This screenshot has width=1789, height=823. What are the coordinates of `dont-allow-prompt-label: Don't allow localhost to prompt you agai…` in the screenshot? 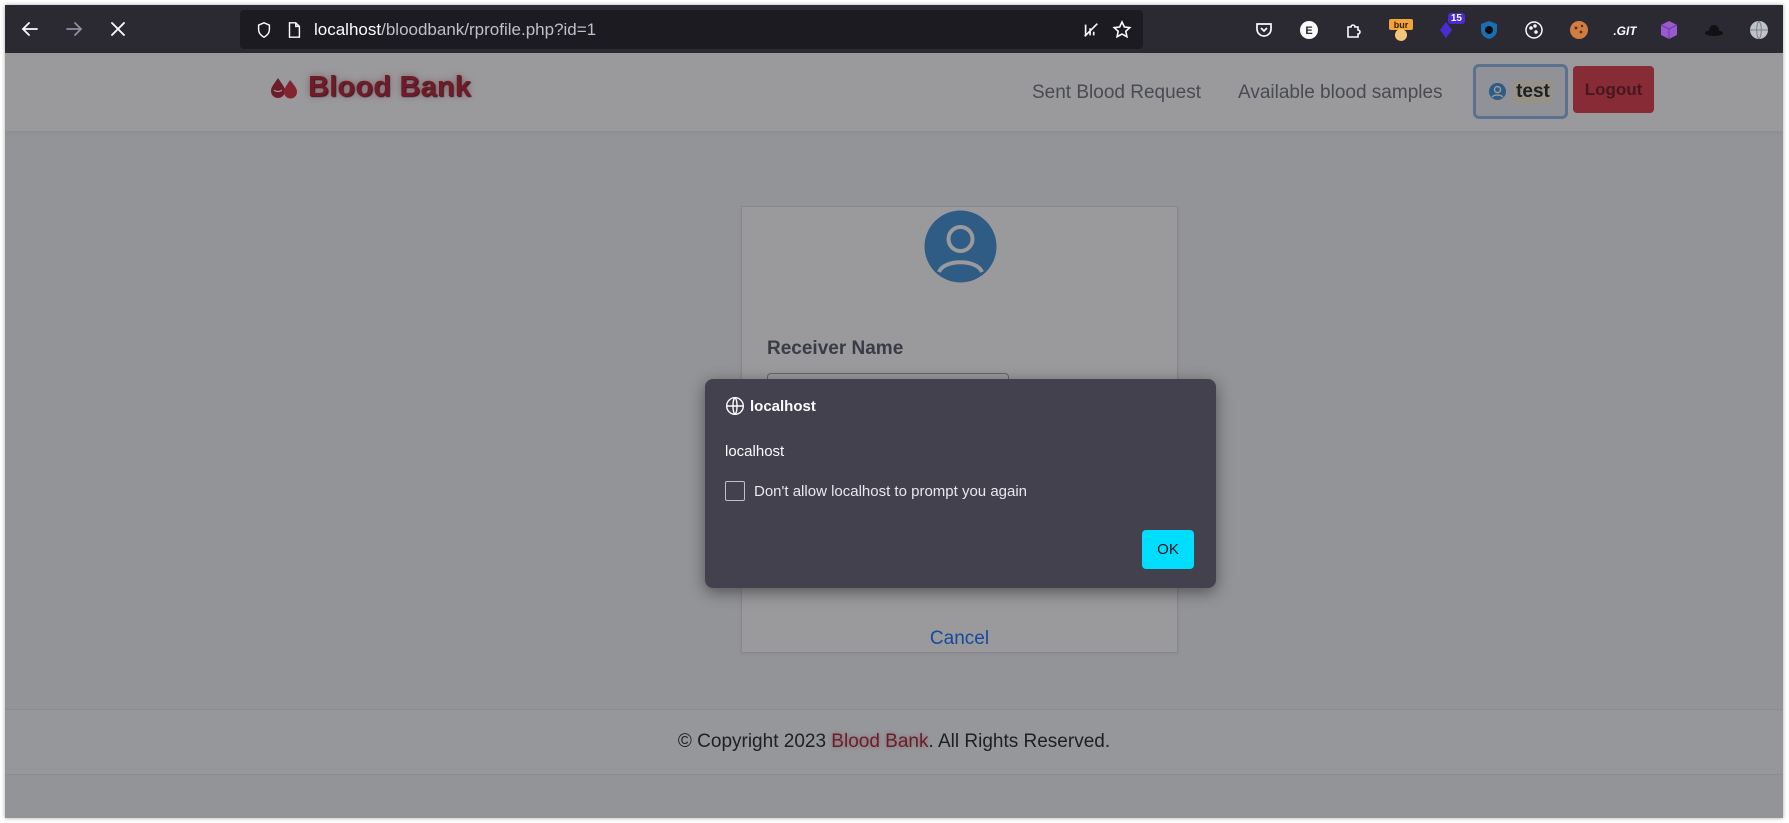 It's located at (890, 491).